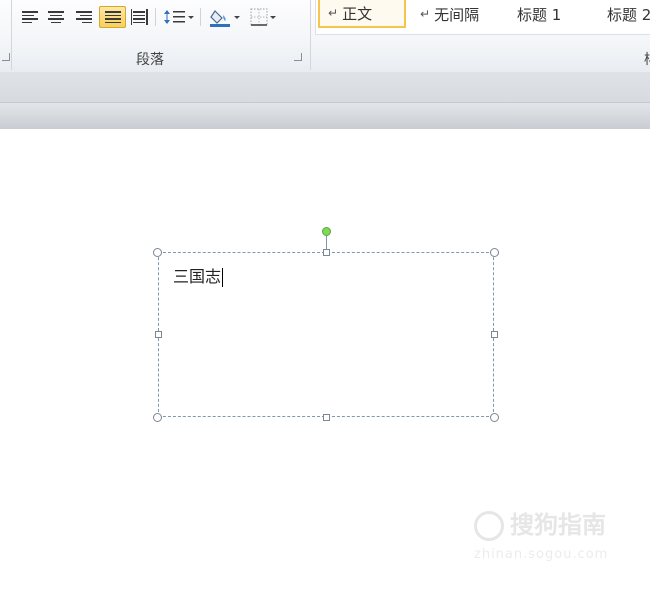 Image resolution: width=650 pixels, height=593 pixels. Describe the element at coordinates (494, 417) in the screenshot. I see `resize-handle-bottom-right` at that location.